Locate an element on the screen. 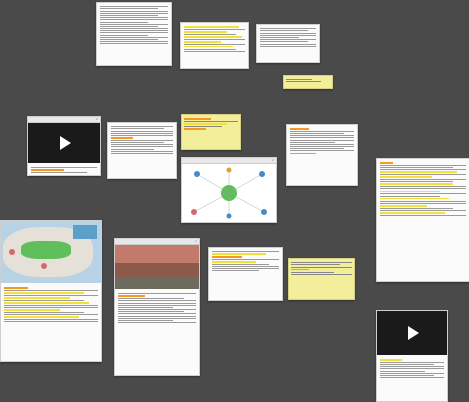 The image size is (469, 402). photo-card: × is located at coordinates (157, 307).